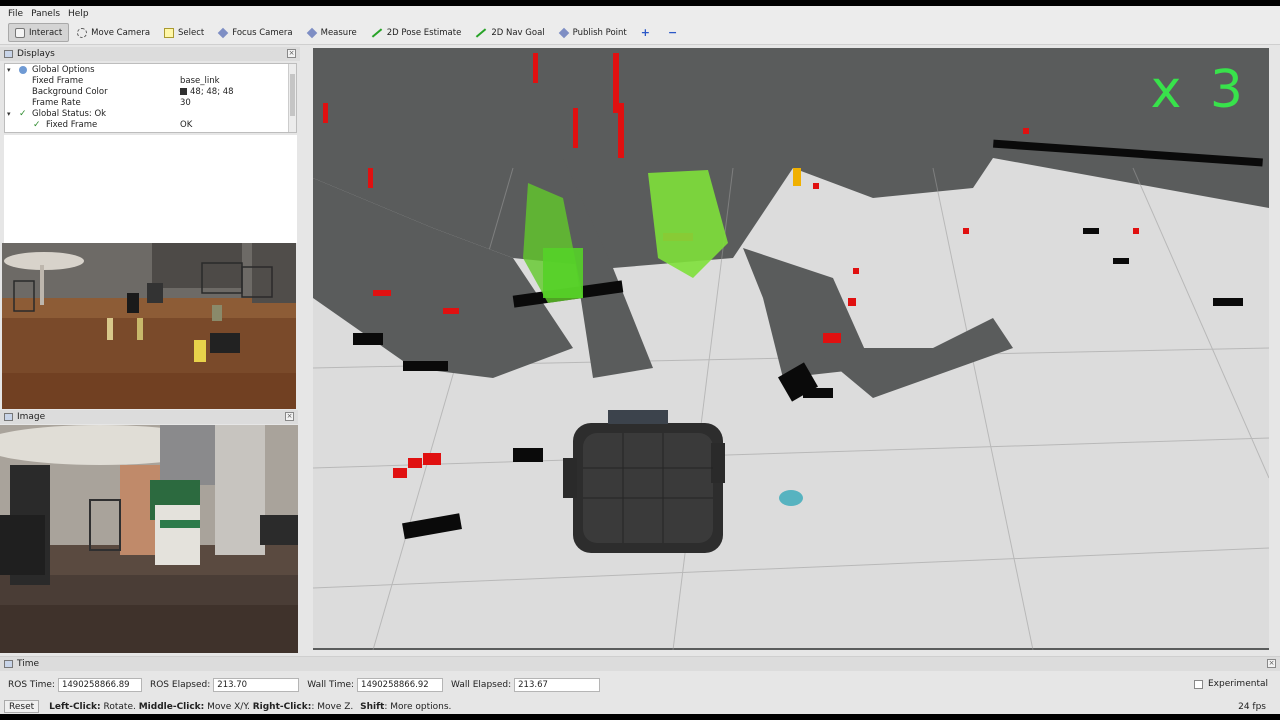  Describe the element at coordinates (28, 664) in the screenshot. I see `time-title: Time` at that location.